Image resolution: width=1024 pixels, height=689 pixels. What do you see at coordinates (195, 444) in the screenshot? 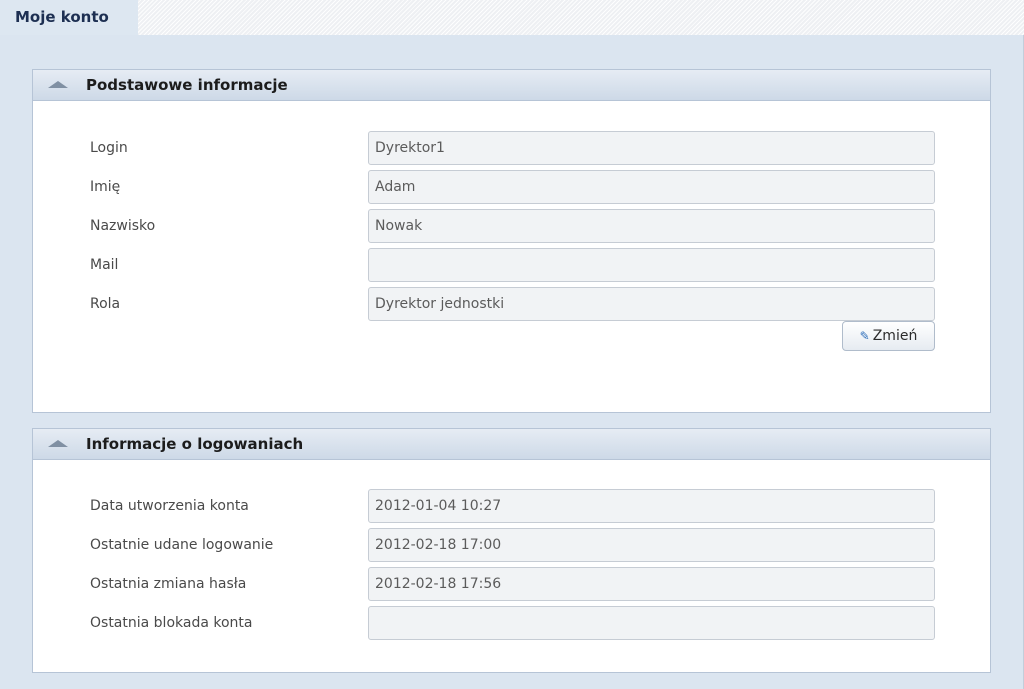
I see `panel-title: Informacje o logowaniach` at bounding box center [195, 444].